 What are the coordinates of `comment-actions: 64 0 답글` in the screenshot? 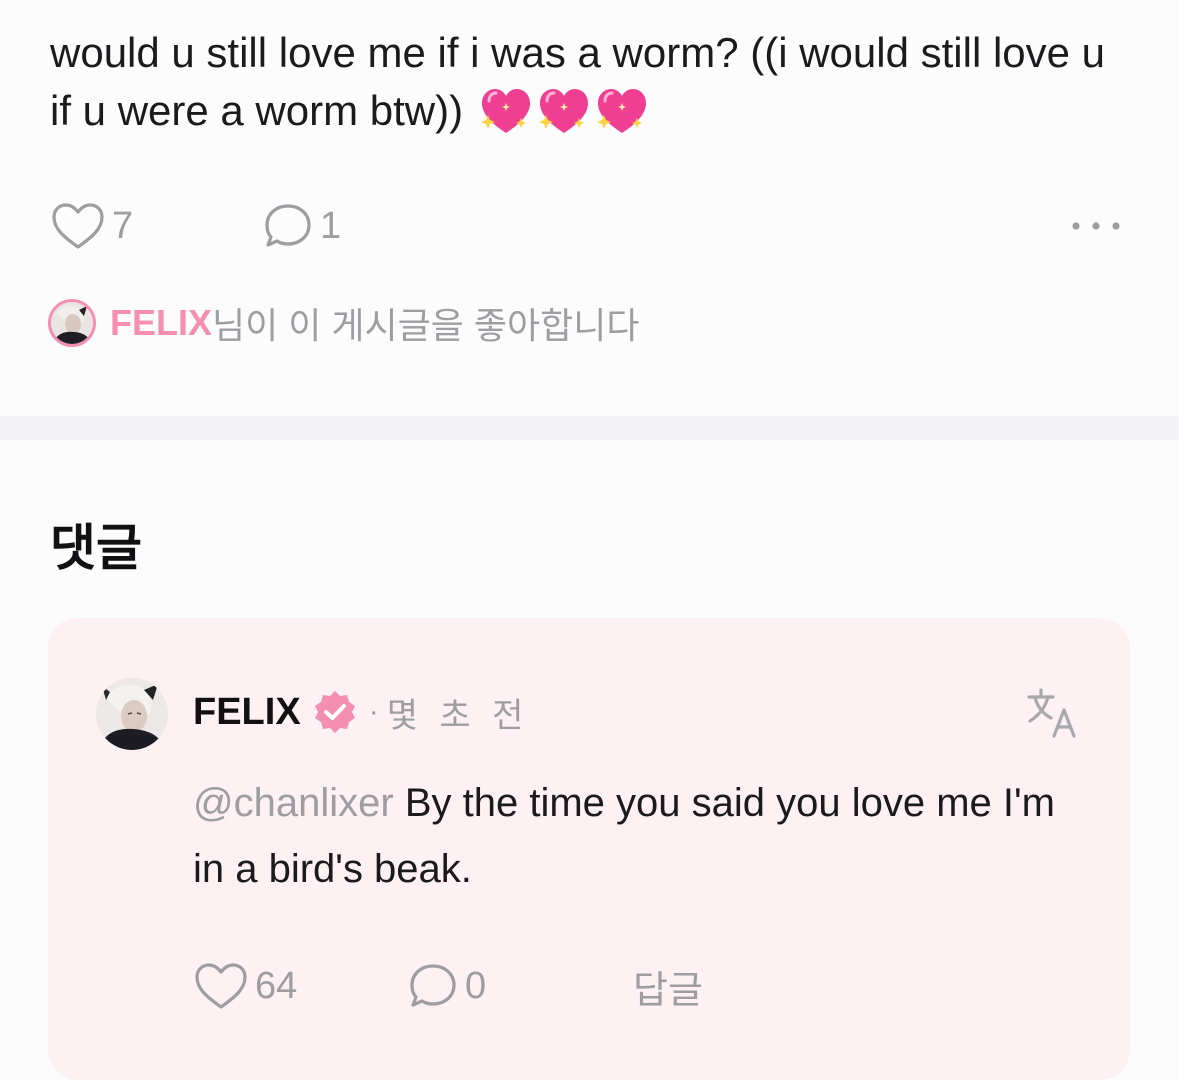 It's located at (633, 986).